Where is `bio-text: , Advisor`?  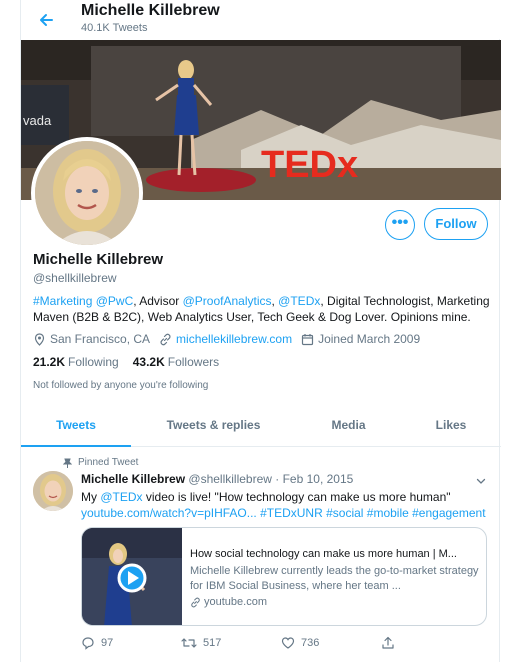 bio-text: , Advisor is located at coordinates (158, 301).